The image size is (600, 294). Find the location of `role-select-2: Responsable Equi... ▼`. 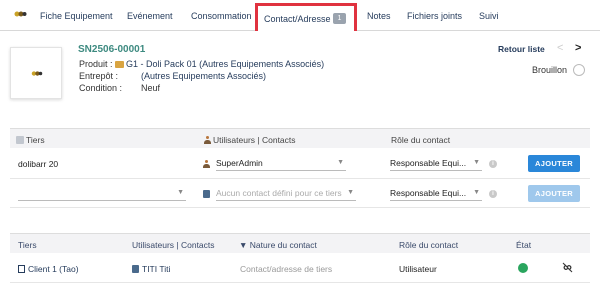

role-select-2: Responsable Equi... ▼ is located at coordinates (436, 193).